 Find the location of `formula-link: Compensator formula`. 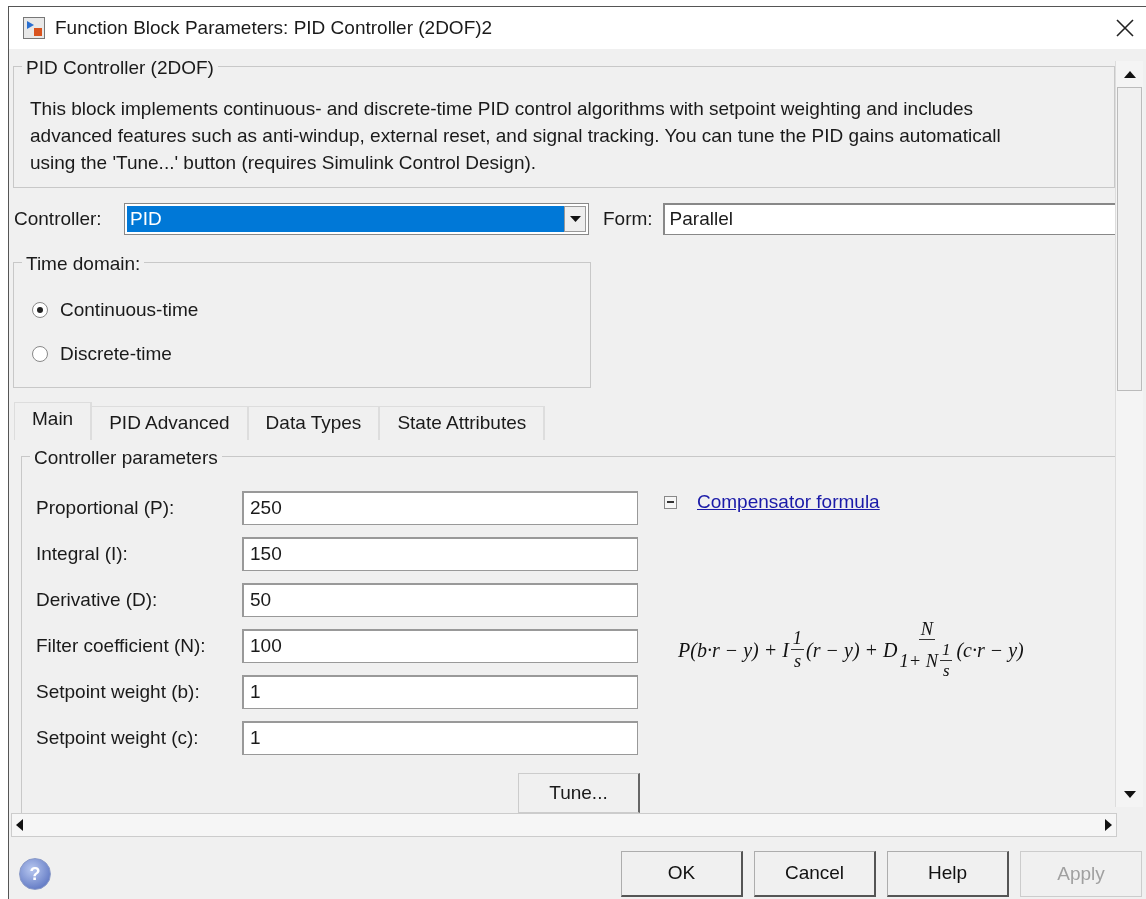

formula-link: Compensator formula is located at coordinates (788, 502).